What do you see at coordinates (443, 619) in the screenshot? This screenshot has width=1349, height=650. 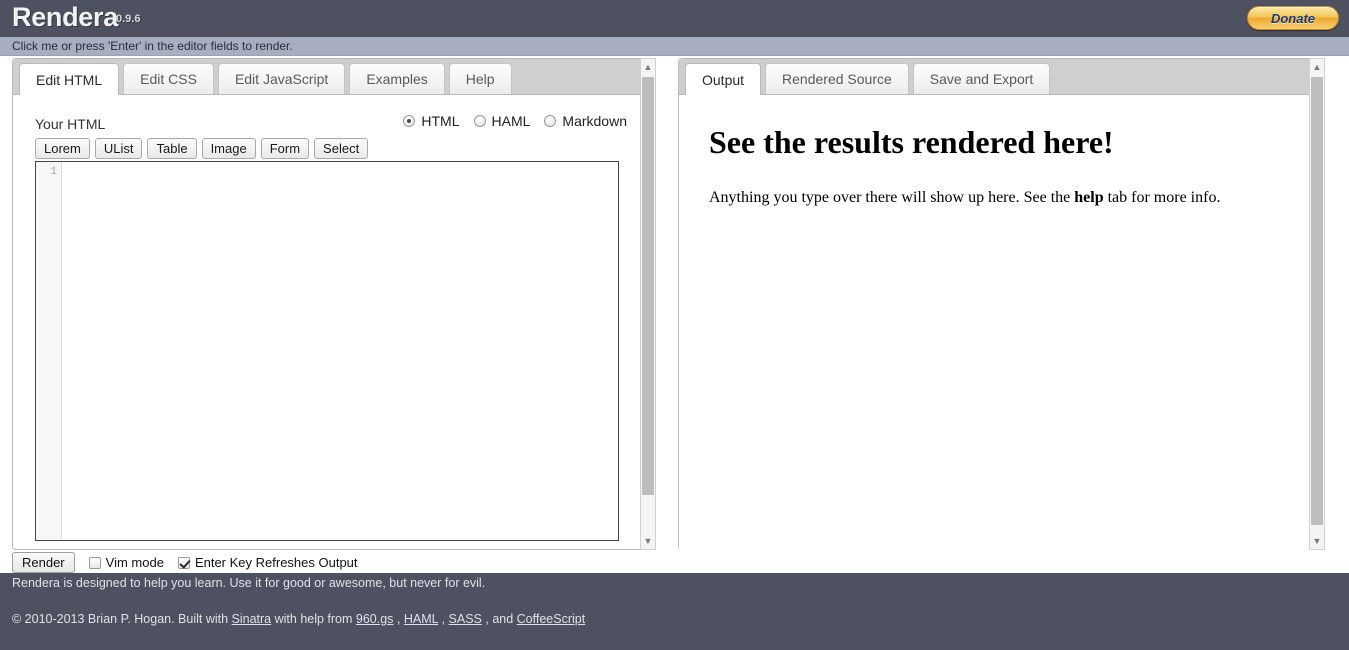 I see `credit-sep-2: ,` at bounding box center [443, 619].